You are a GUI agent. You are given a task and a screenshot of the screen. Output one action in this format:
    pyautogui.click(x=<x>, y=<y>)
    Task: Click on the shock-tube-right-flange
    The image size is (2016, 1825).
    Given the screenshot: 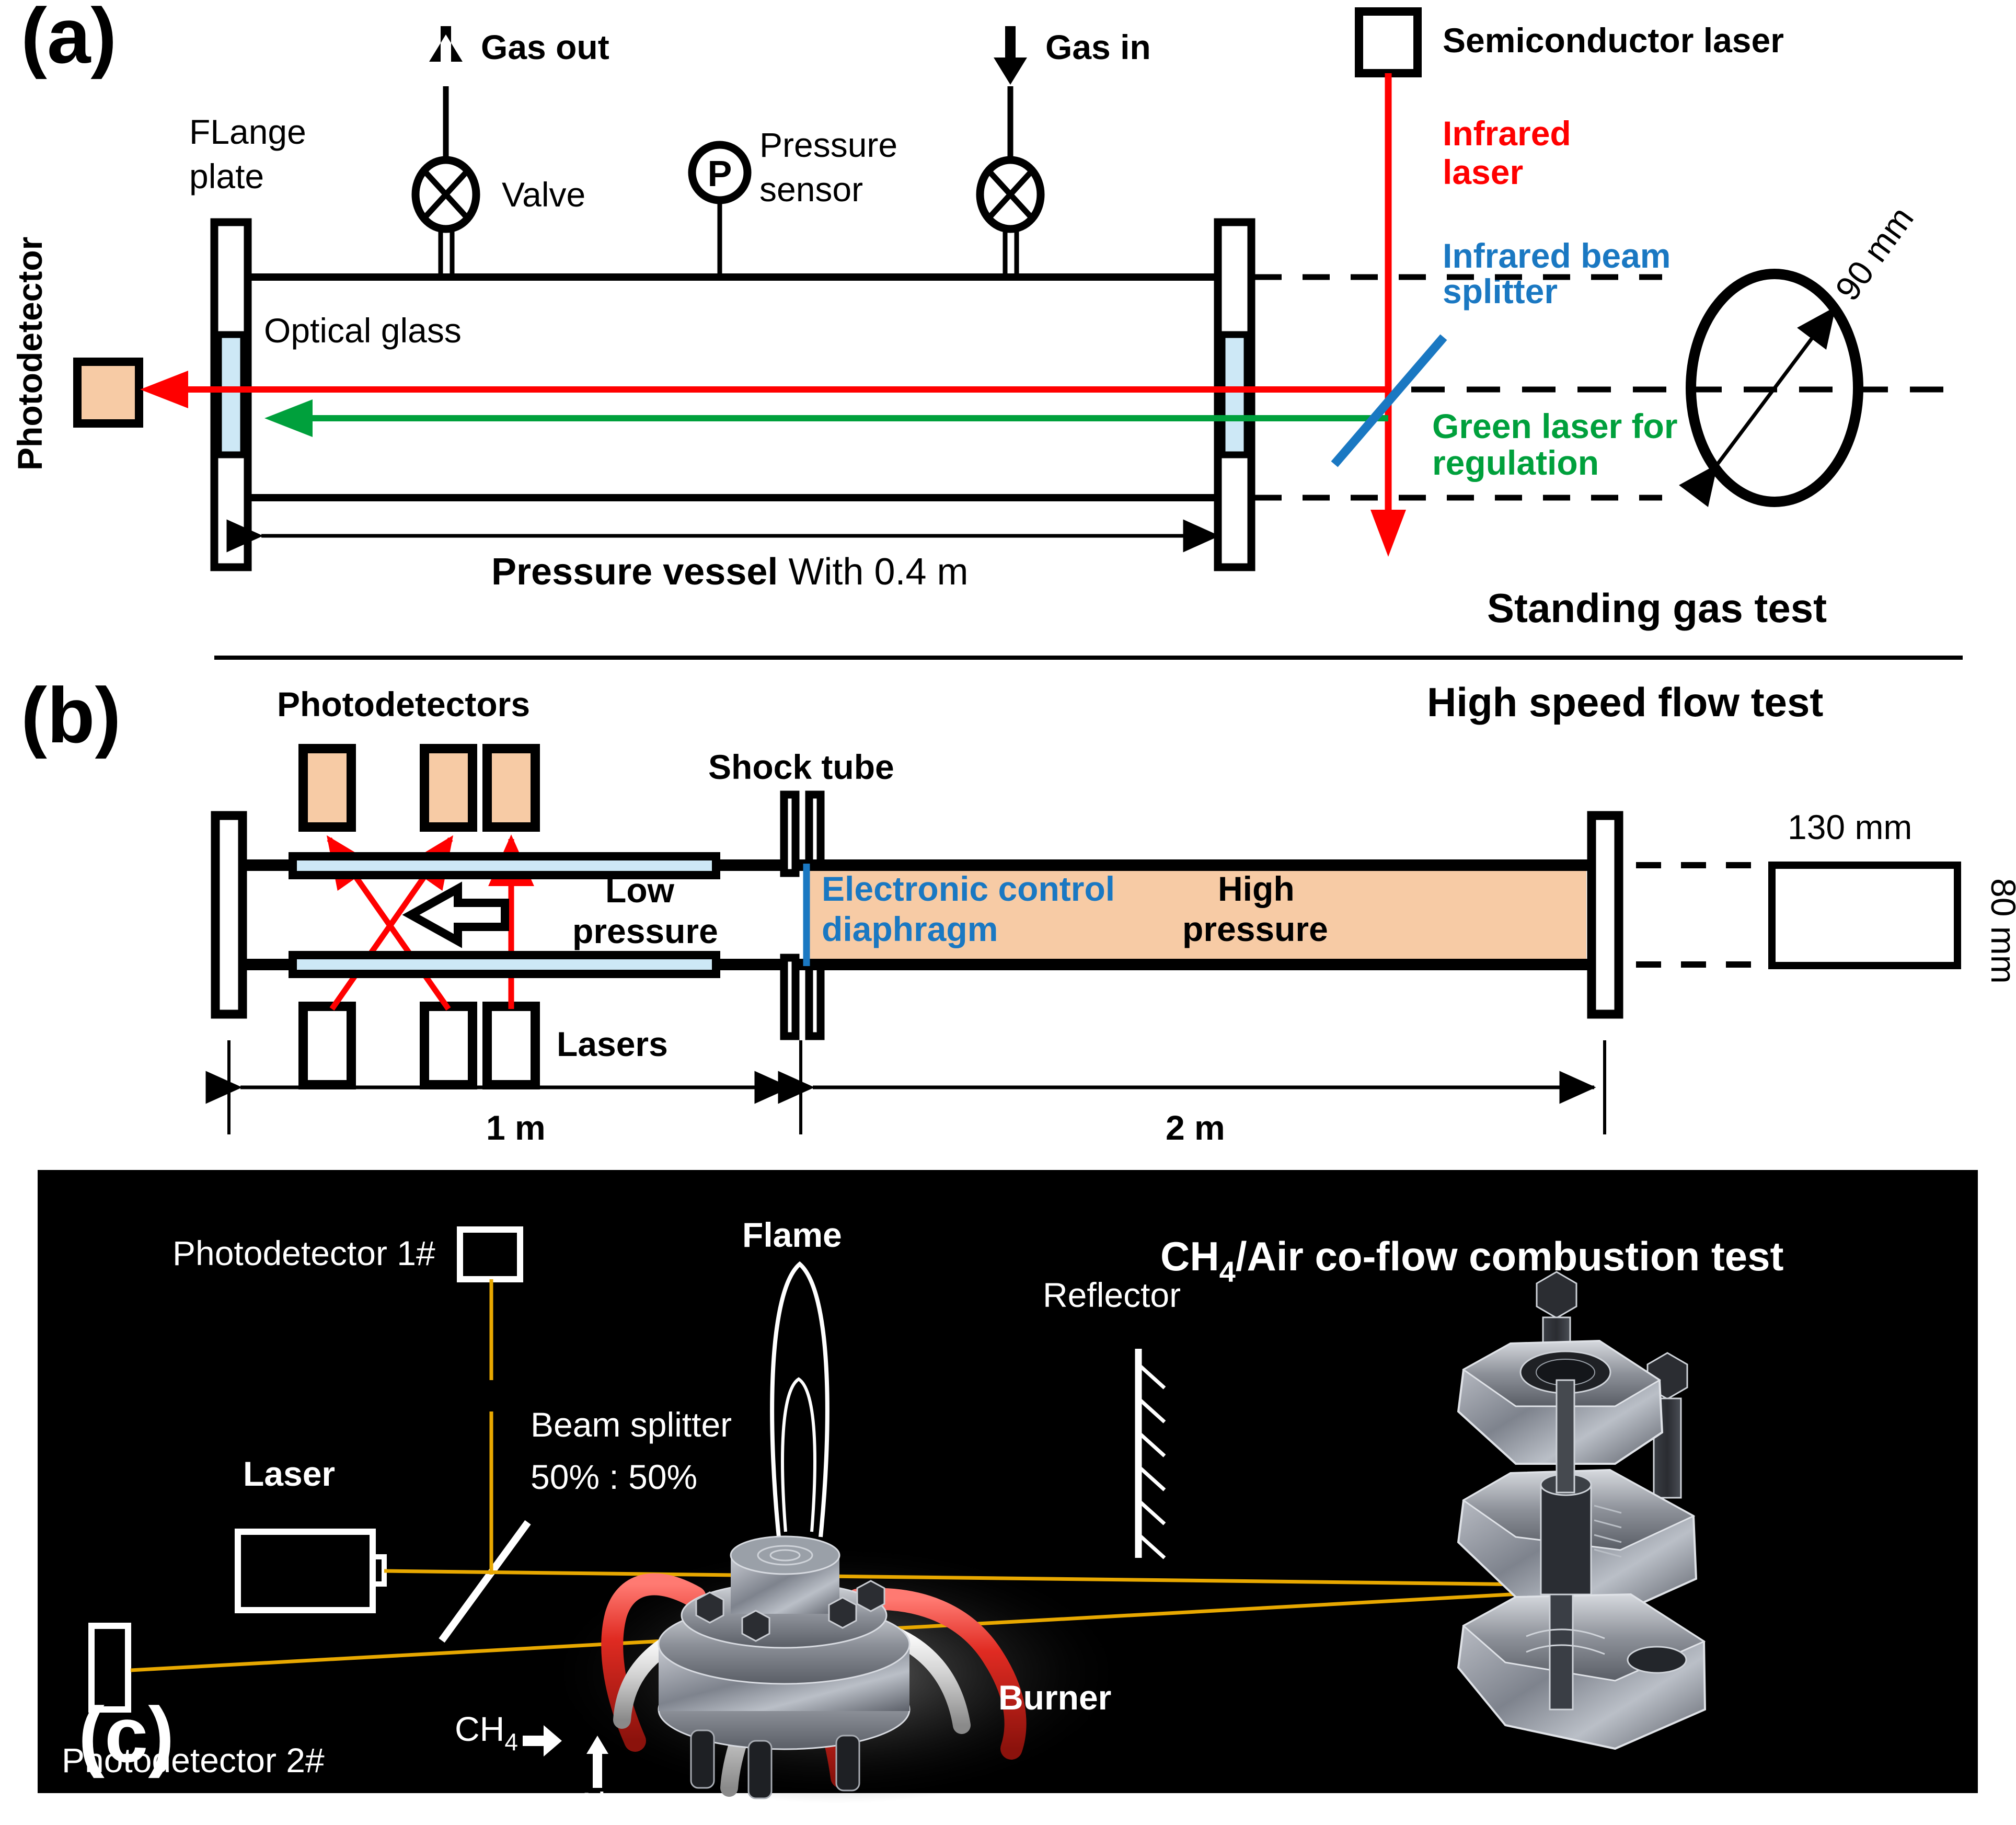 What is the action you would take?
    pyautogui.click(x=1605, y=915)
    